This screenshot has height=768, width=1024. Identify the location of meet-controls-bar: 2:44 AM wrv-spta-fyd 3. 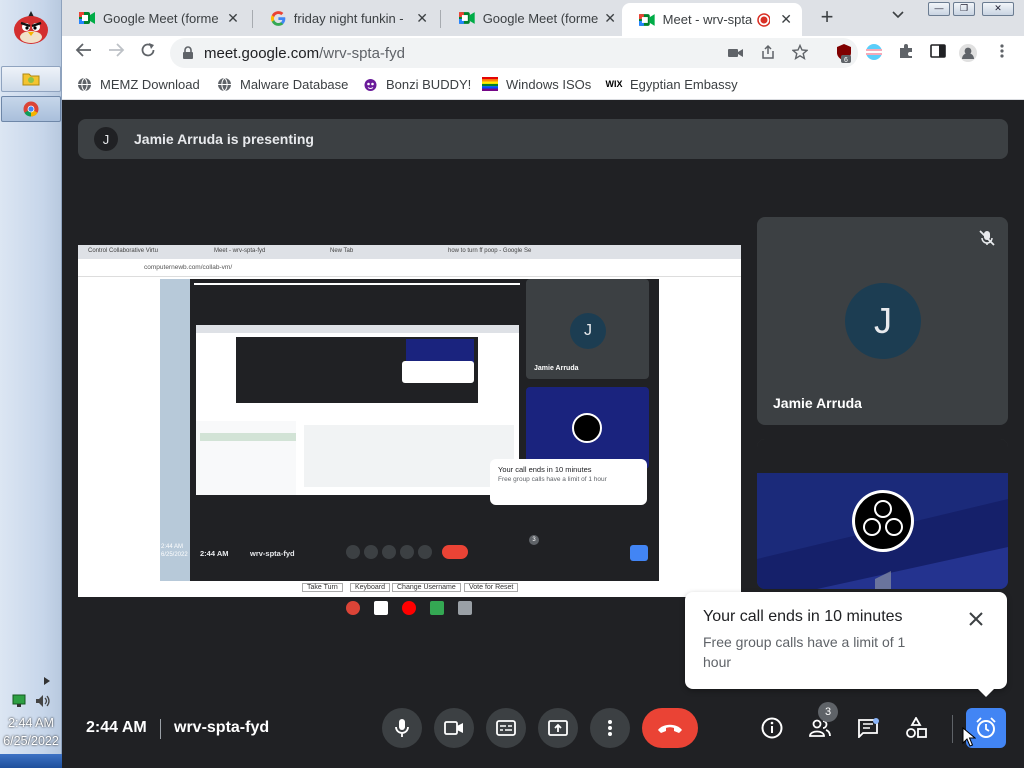
(543, 732).